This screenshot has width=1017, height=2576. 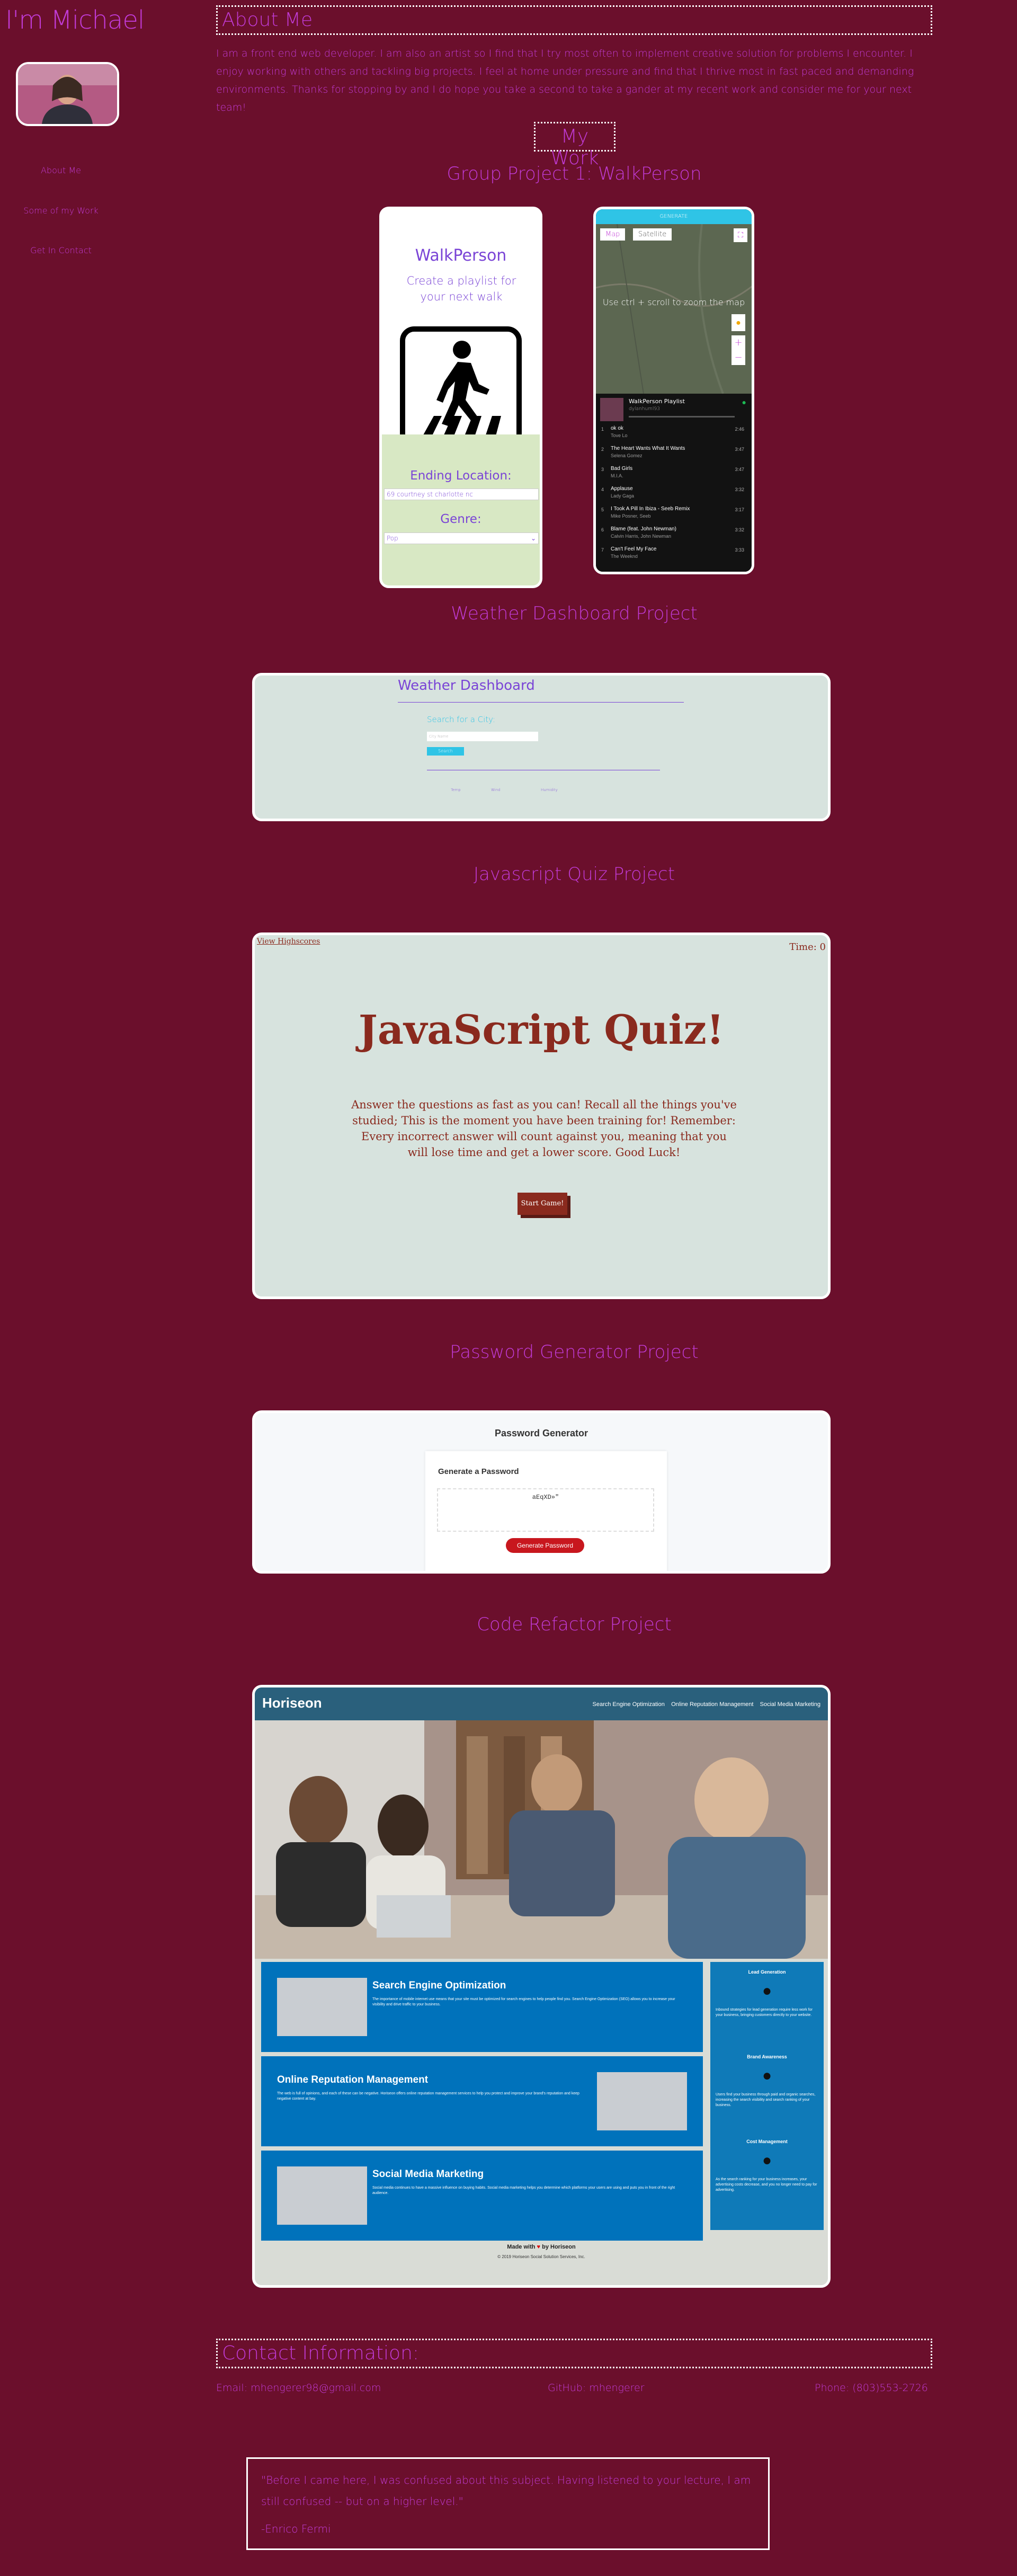 What do you see at coordinates (602, 529) in the screenshot?
I see `track-number: 6` at bounding box center [602, 529].